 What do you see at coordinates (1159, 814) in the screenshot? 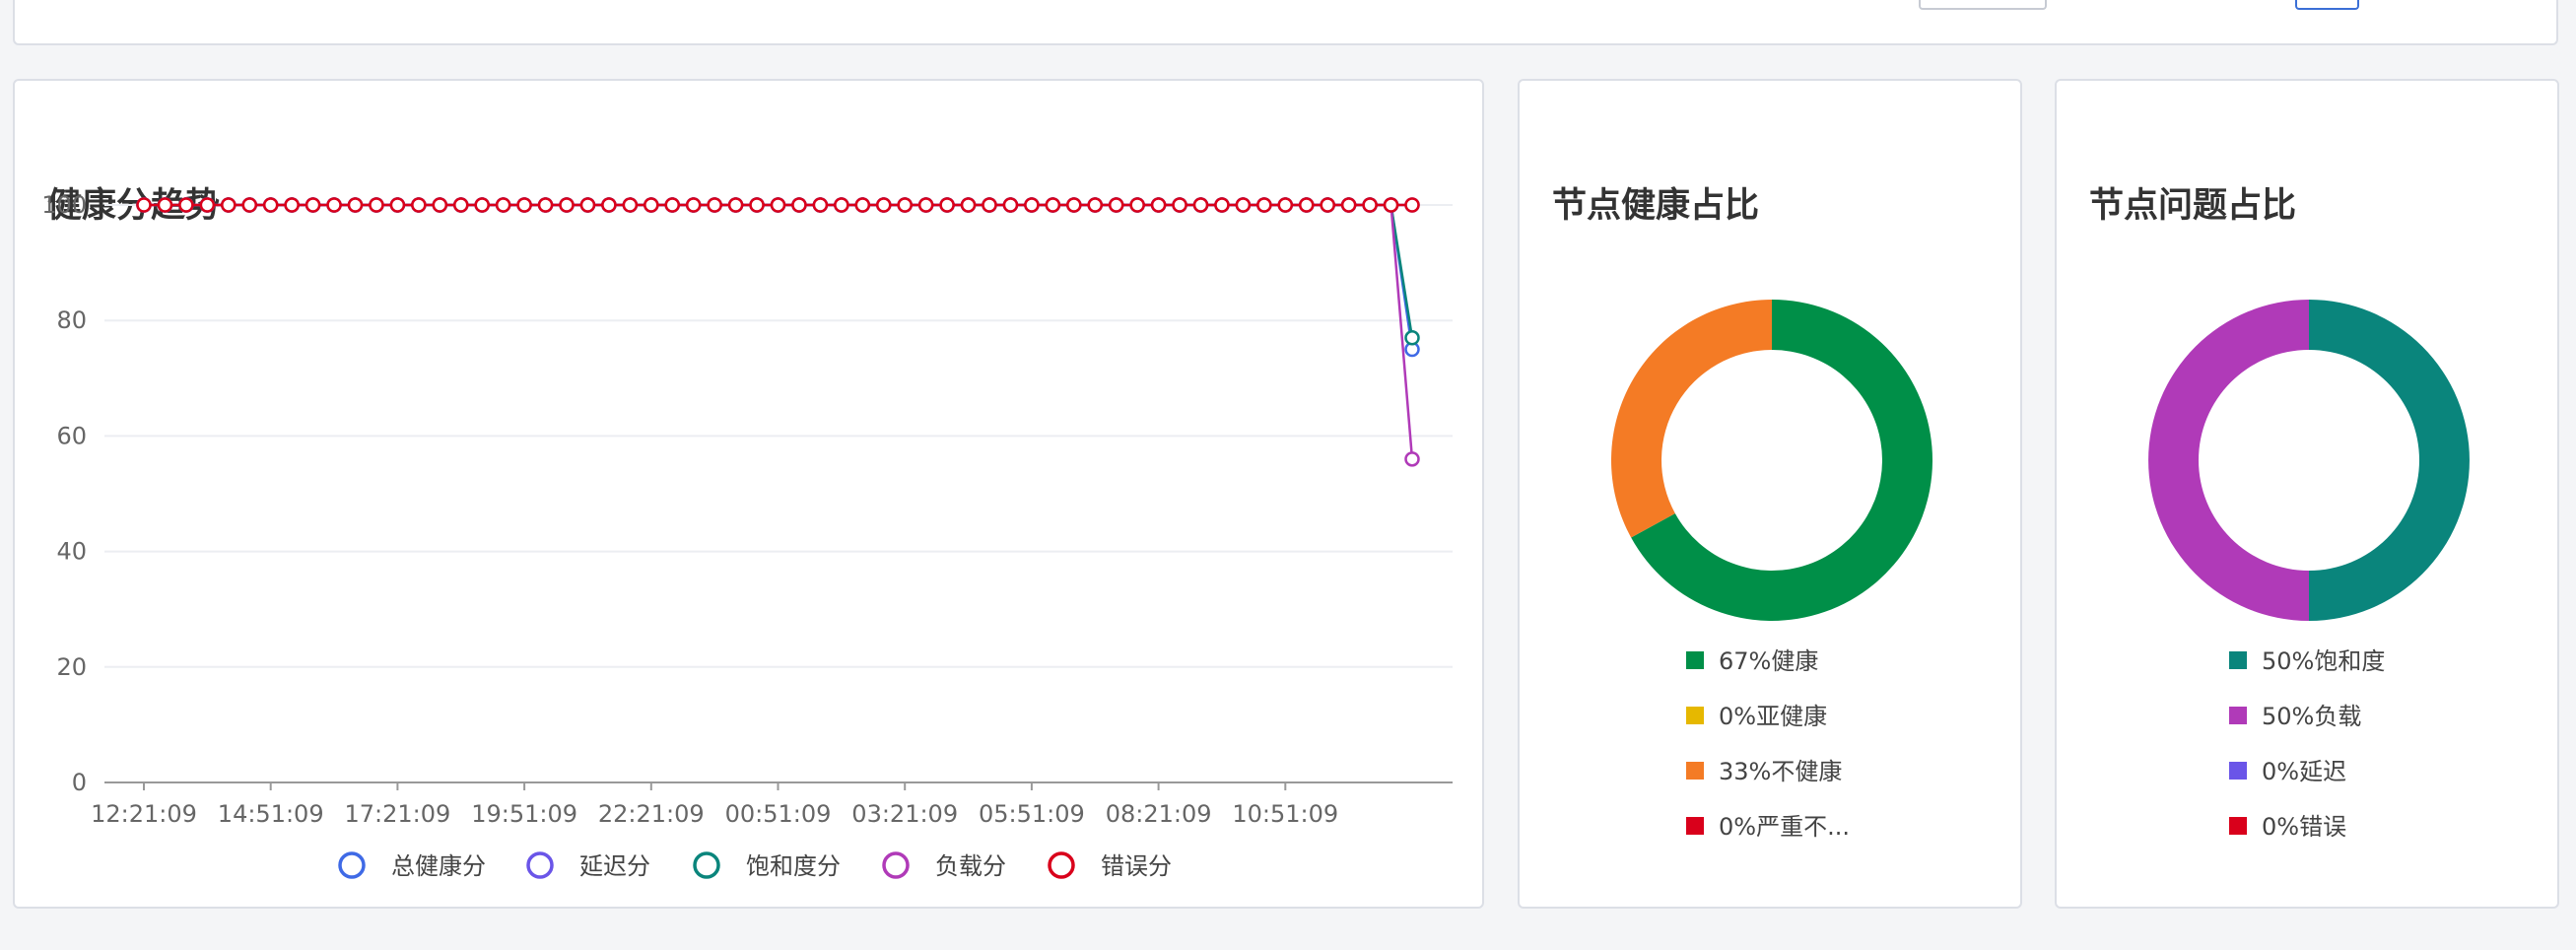
I see `x-tick-label: 08:21:09` at bounding box center [1159, 814].